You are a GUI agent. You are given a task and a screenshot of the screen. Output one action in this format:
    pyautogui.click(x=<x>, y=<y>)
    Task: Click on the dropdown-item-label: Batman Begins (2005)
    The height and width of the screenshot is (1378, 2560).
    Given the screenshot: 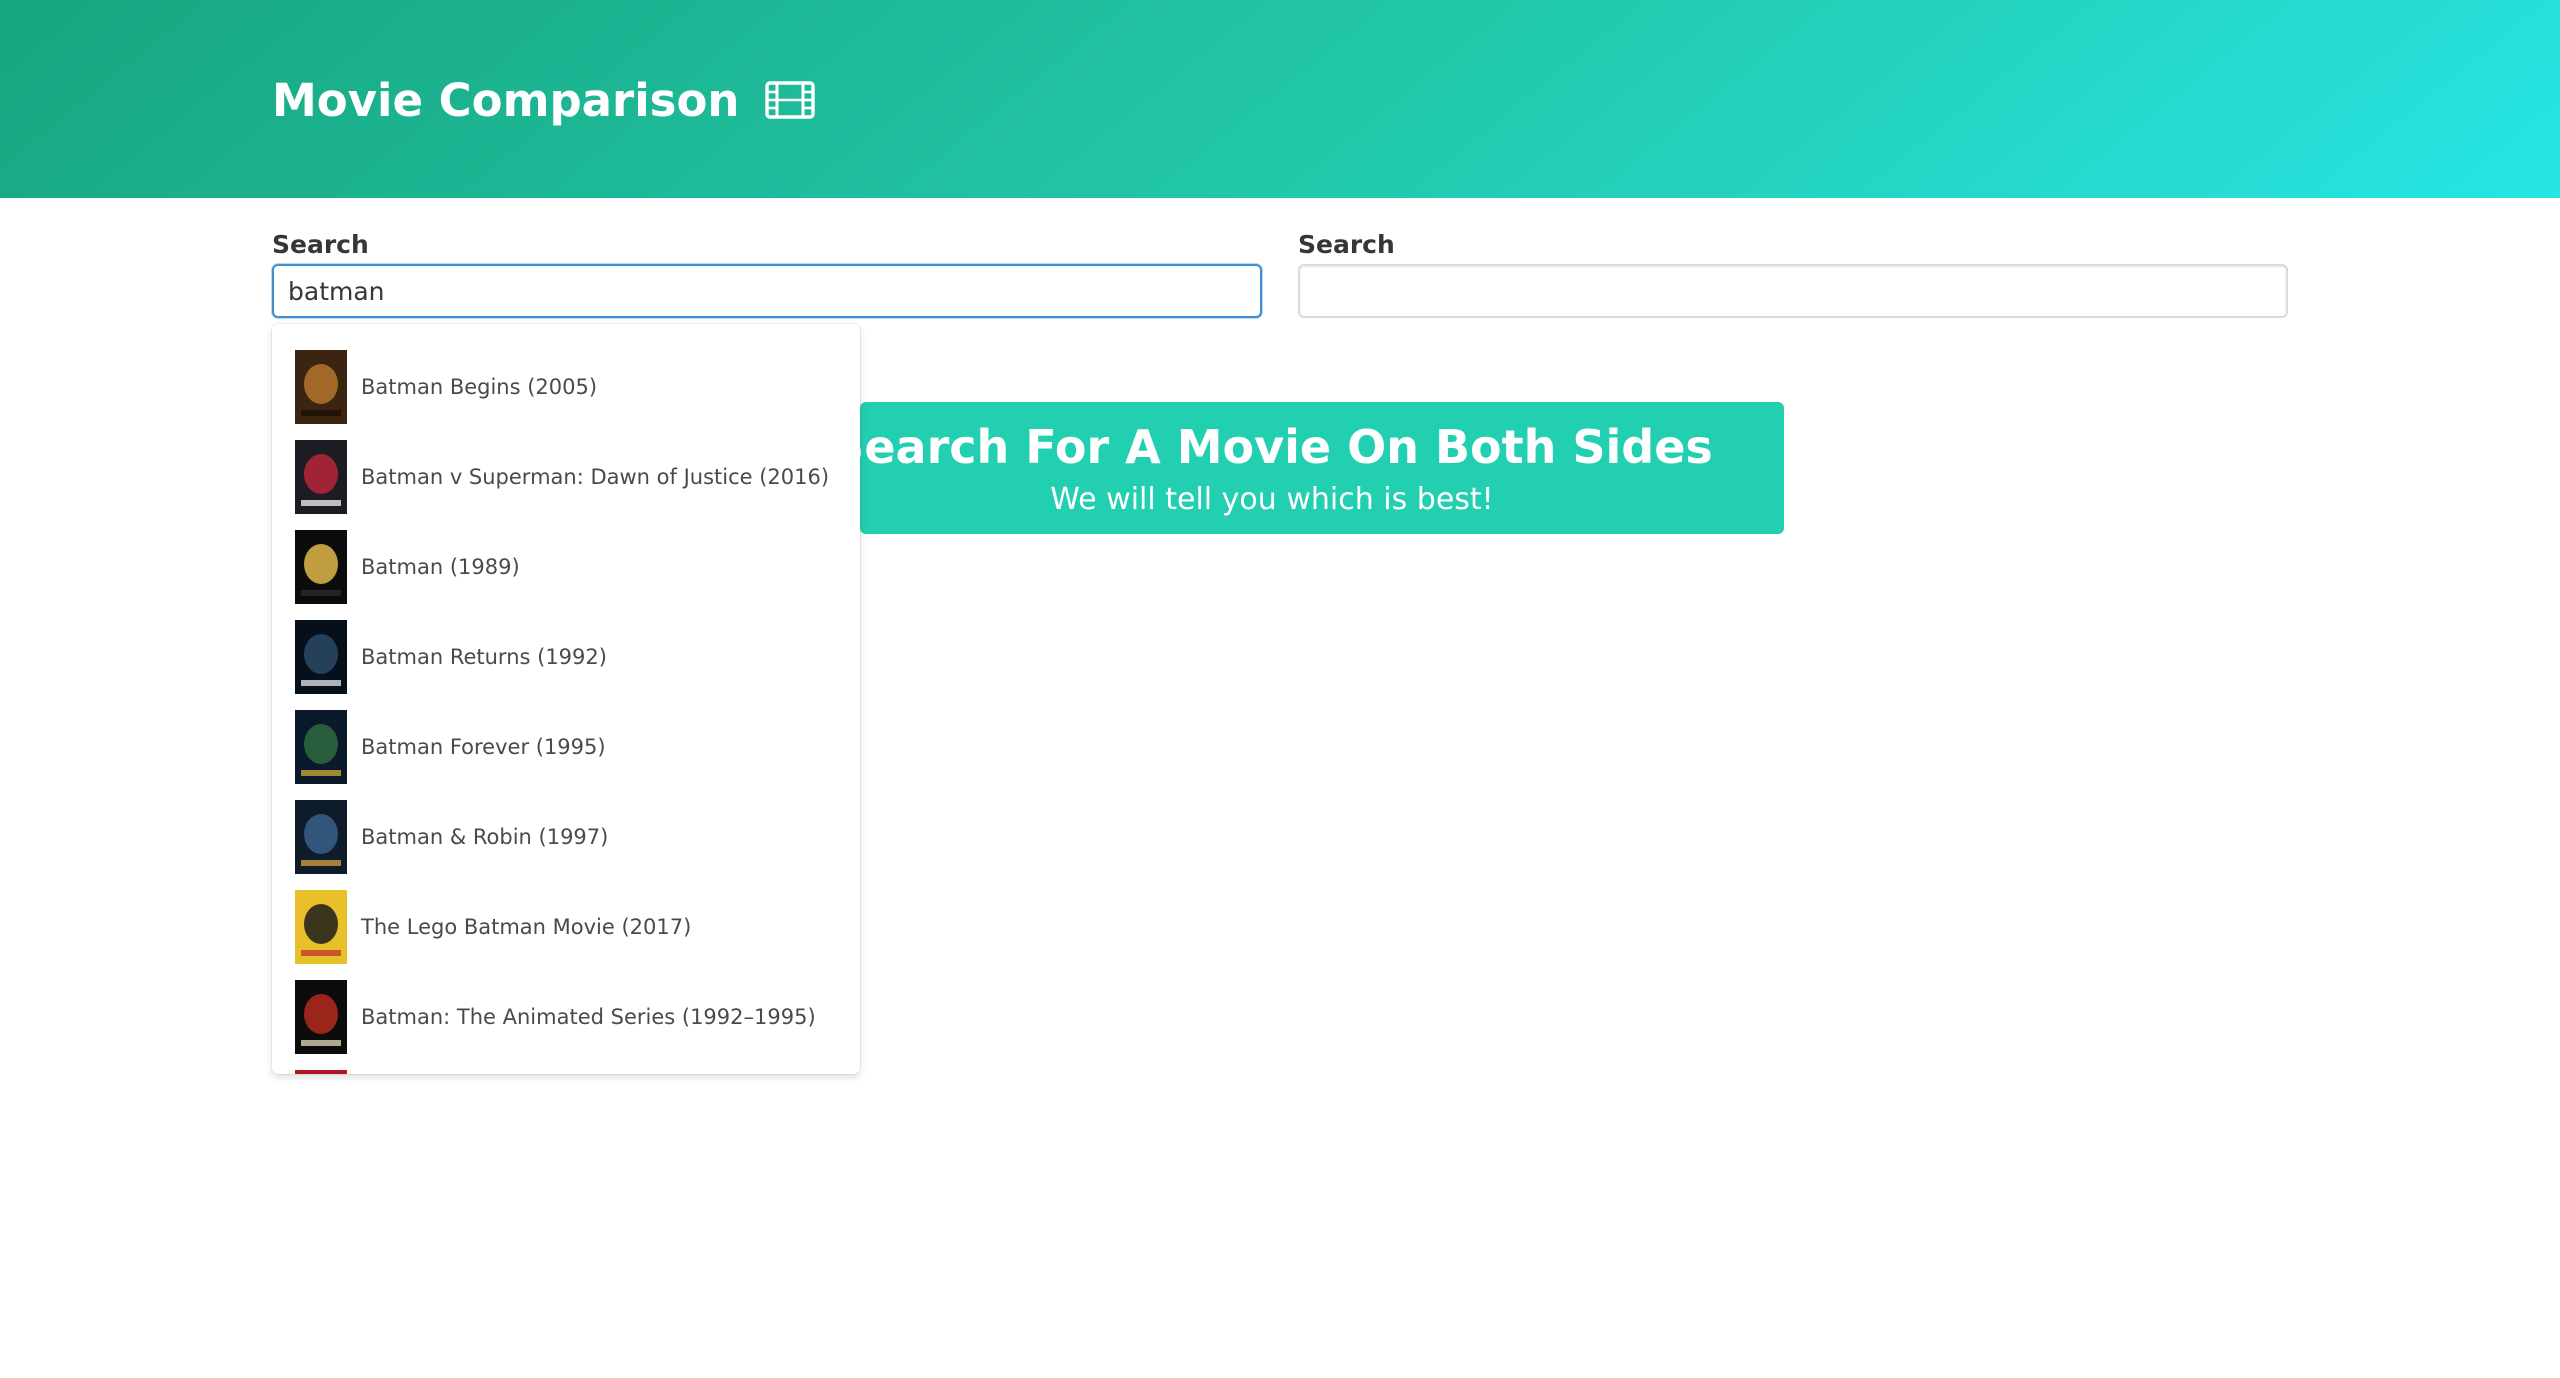 What is the action you would take?
    pyautogui.click(x=479, y=387)
    